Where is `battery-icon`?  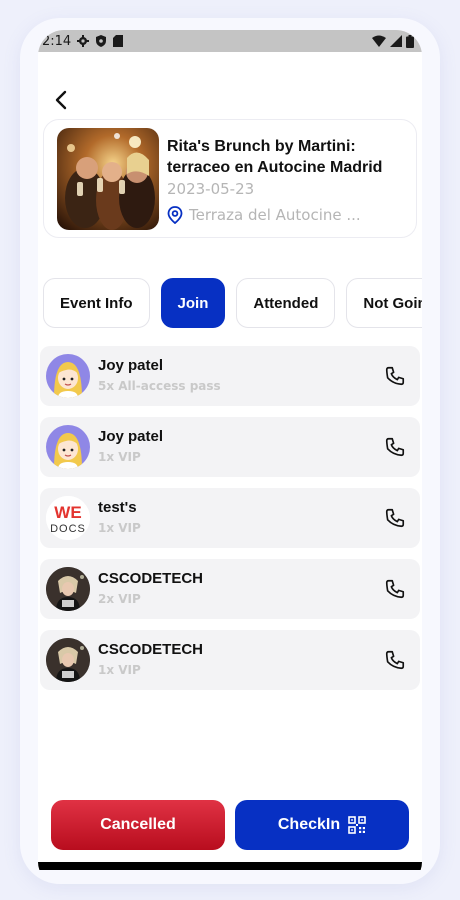 battery-icon is located at coordinates (410, 41).